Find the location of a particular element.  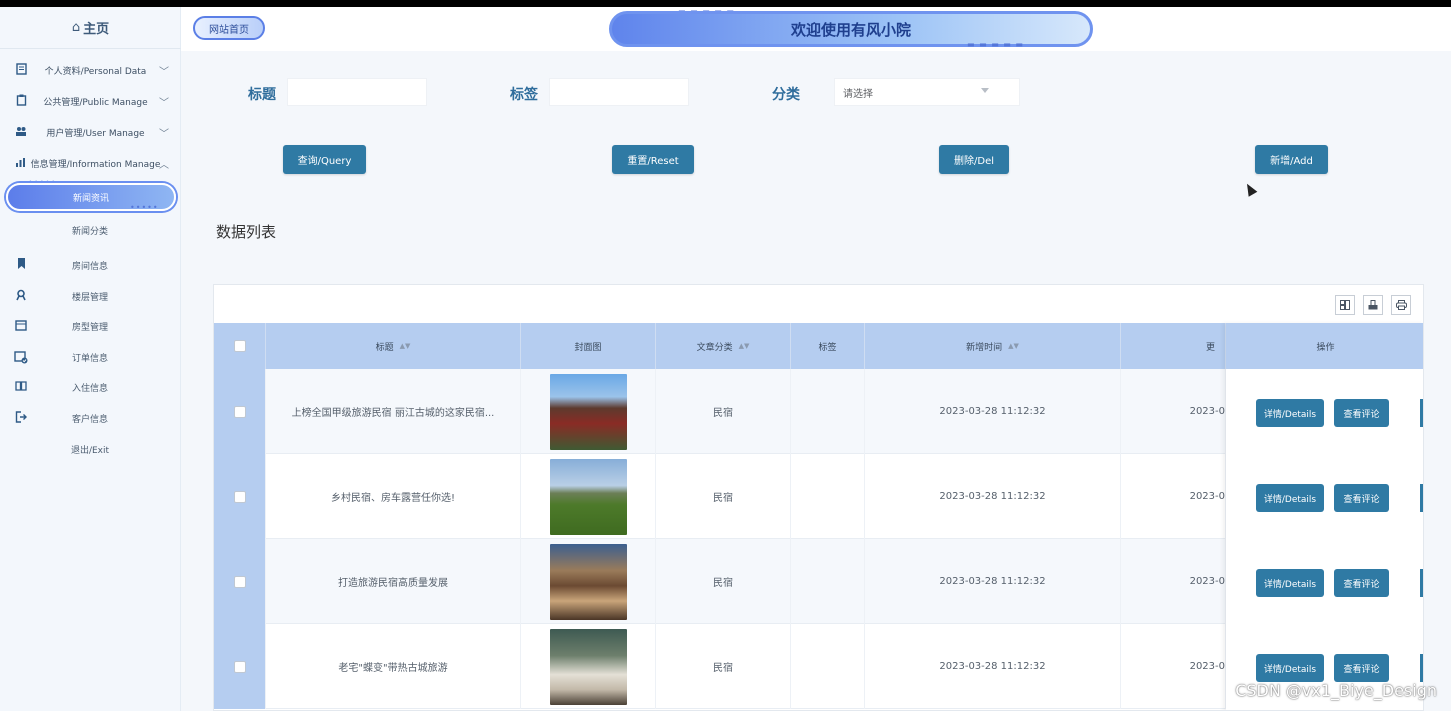

sidebar-item-floor-manage: 楼层管理 is located at coordinates (90, 296).